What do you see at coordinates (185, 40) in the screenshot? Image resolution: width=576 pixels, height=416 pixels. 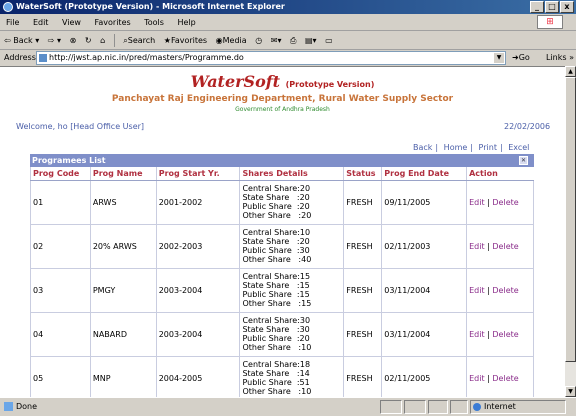 I see `favorites-button: ★Favorites` at bounding box center [185, 40].